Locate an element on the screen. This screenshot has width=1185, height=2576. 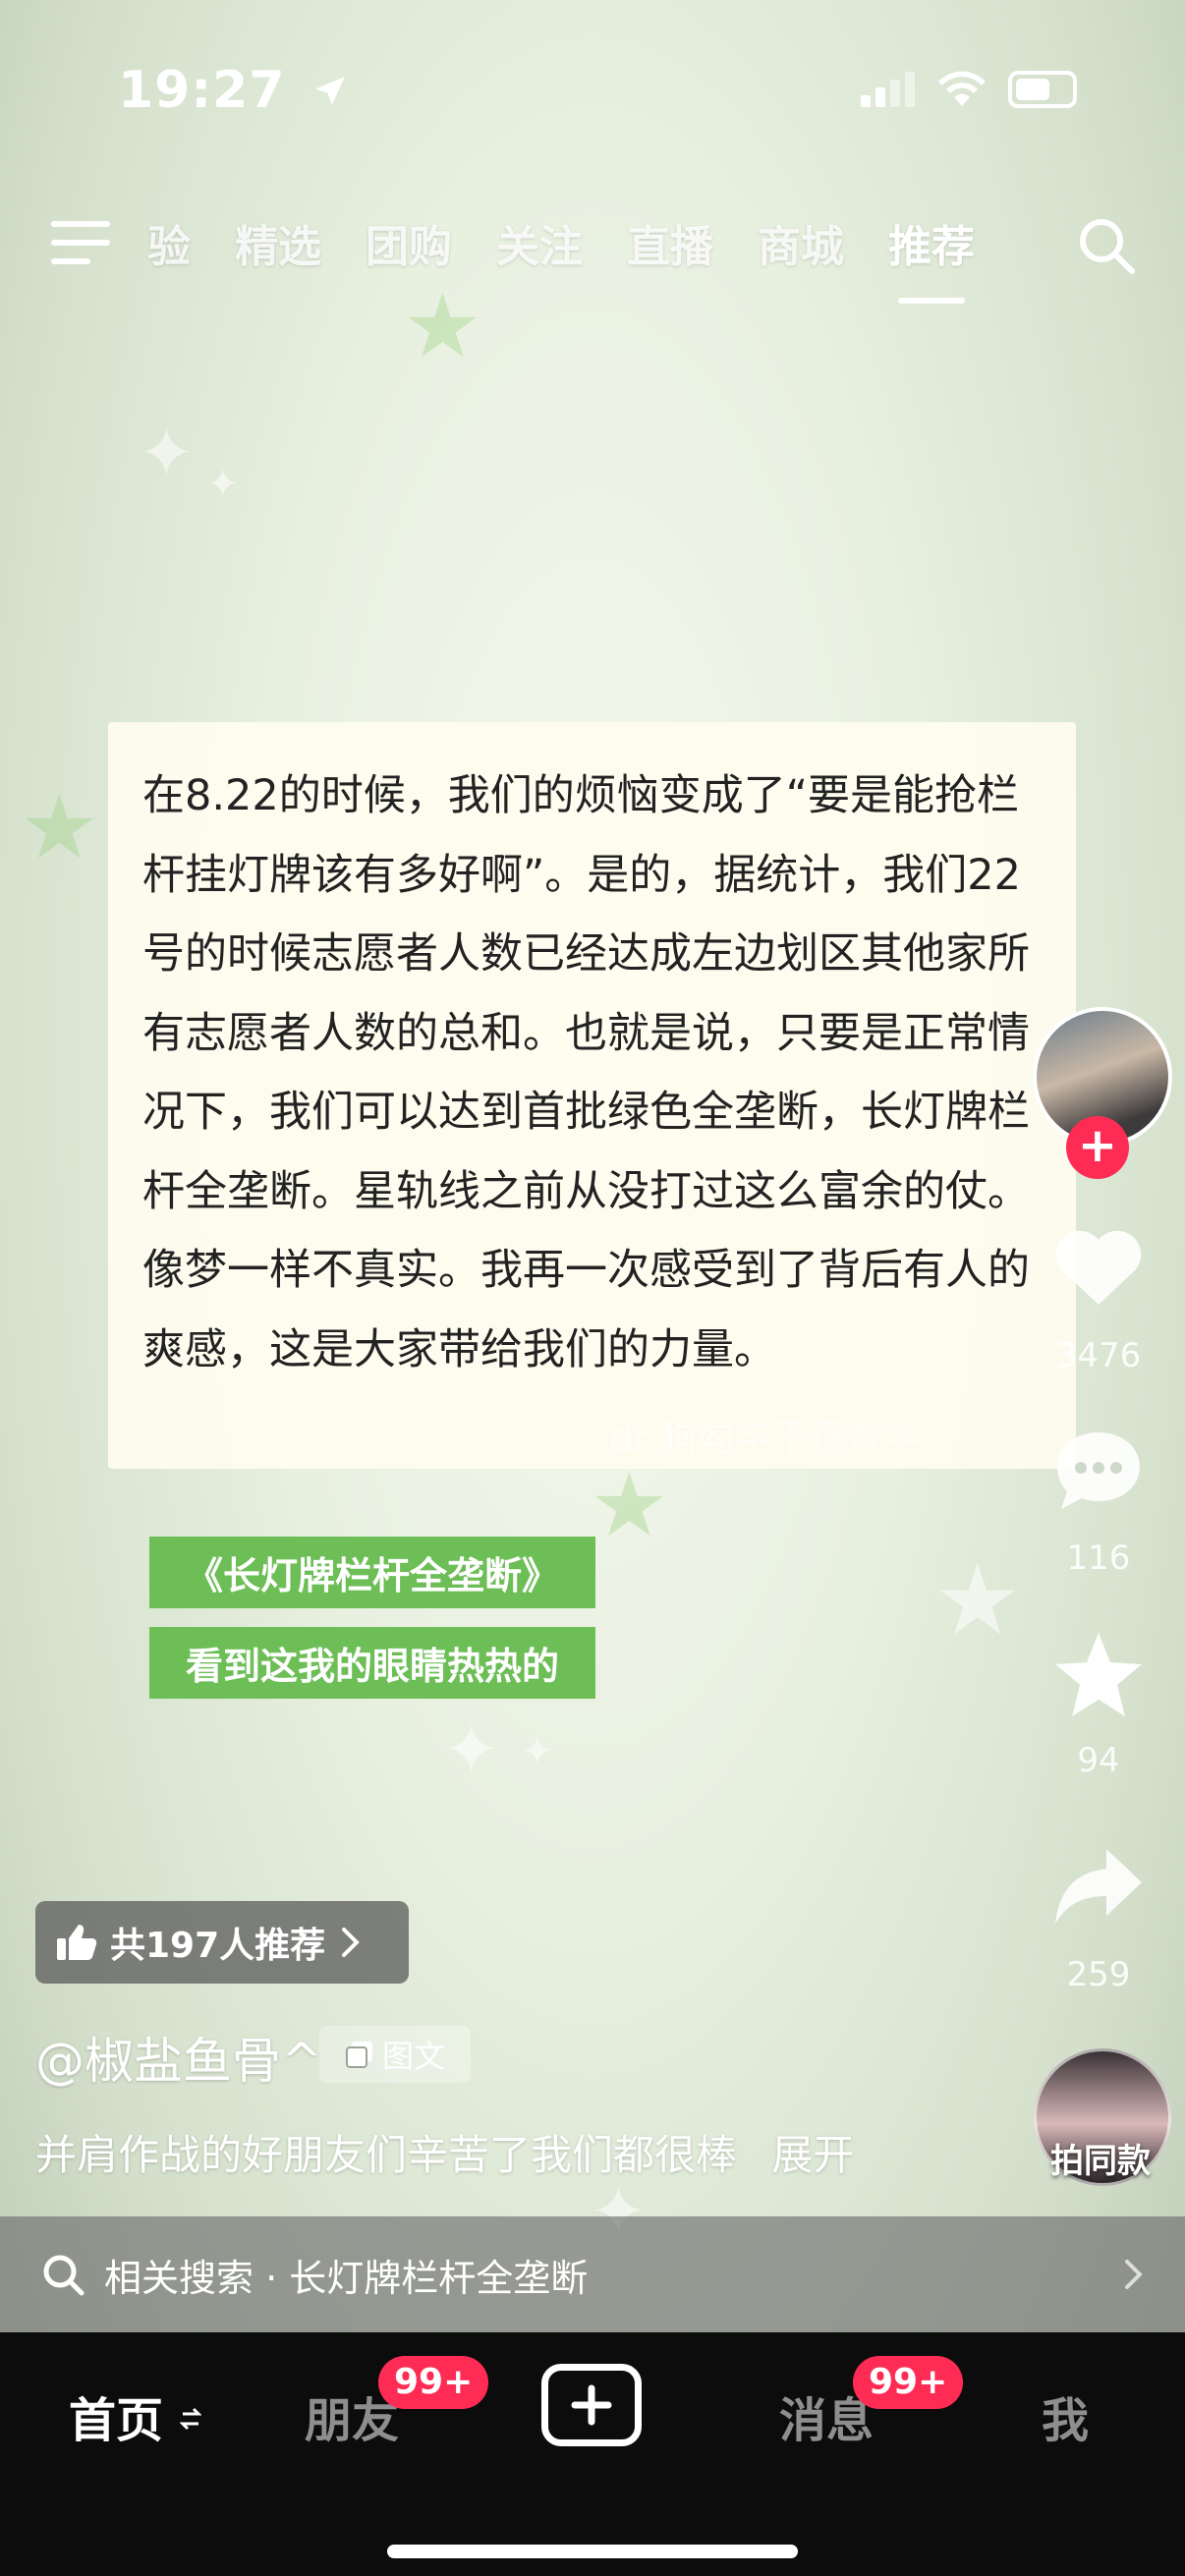
menu-icon is located at coordinates (81, 245).